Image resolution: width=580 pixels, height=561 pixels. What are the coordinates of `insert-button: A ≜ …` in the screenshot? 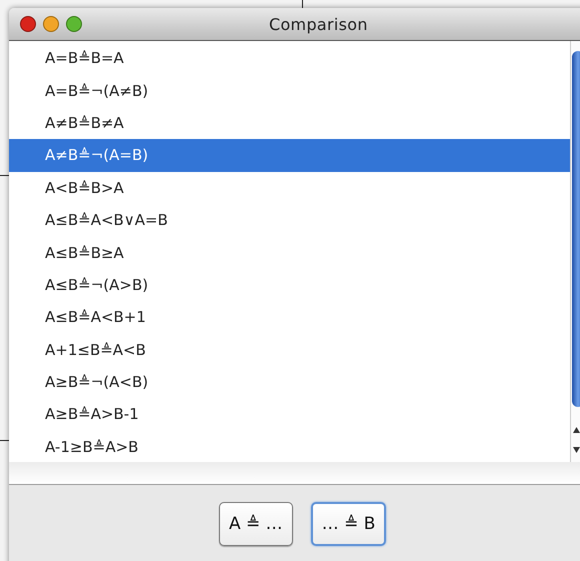 It's located at (256, 524).